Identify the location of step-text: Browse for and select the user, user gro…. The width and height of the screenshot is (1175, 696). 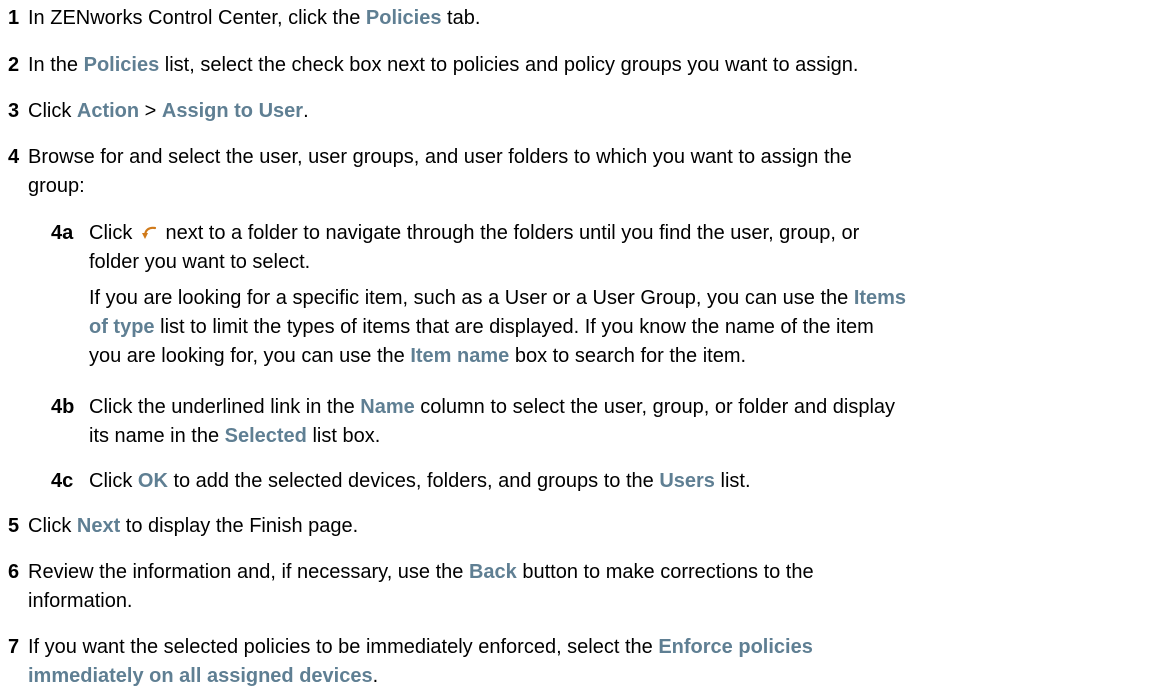
(595, 172).